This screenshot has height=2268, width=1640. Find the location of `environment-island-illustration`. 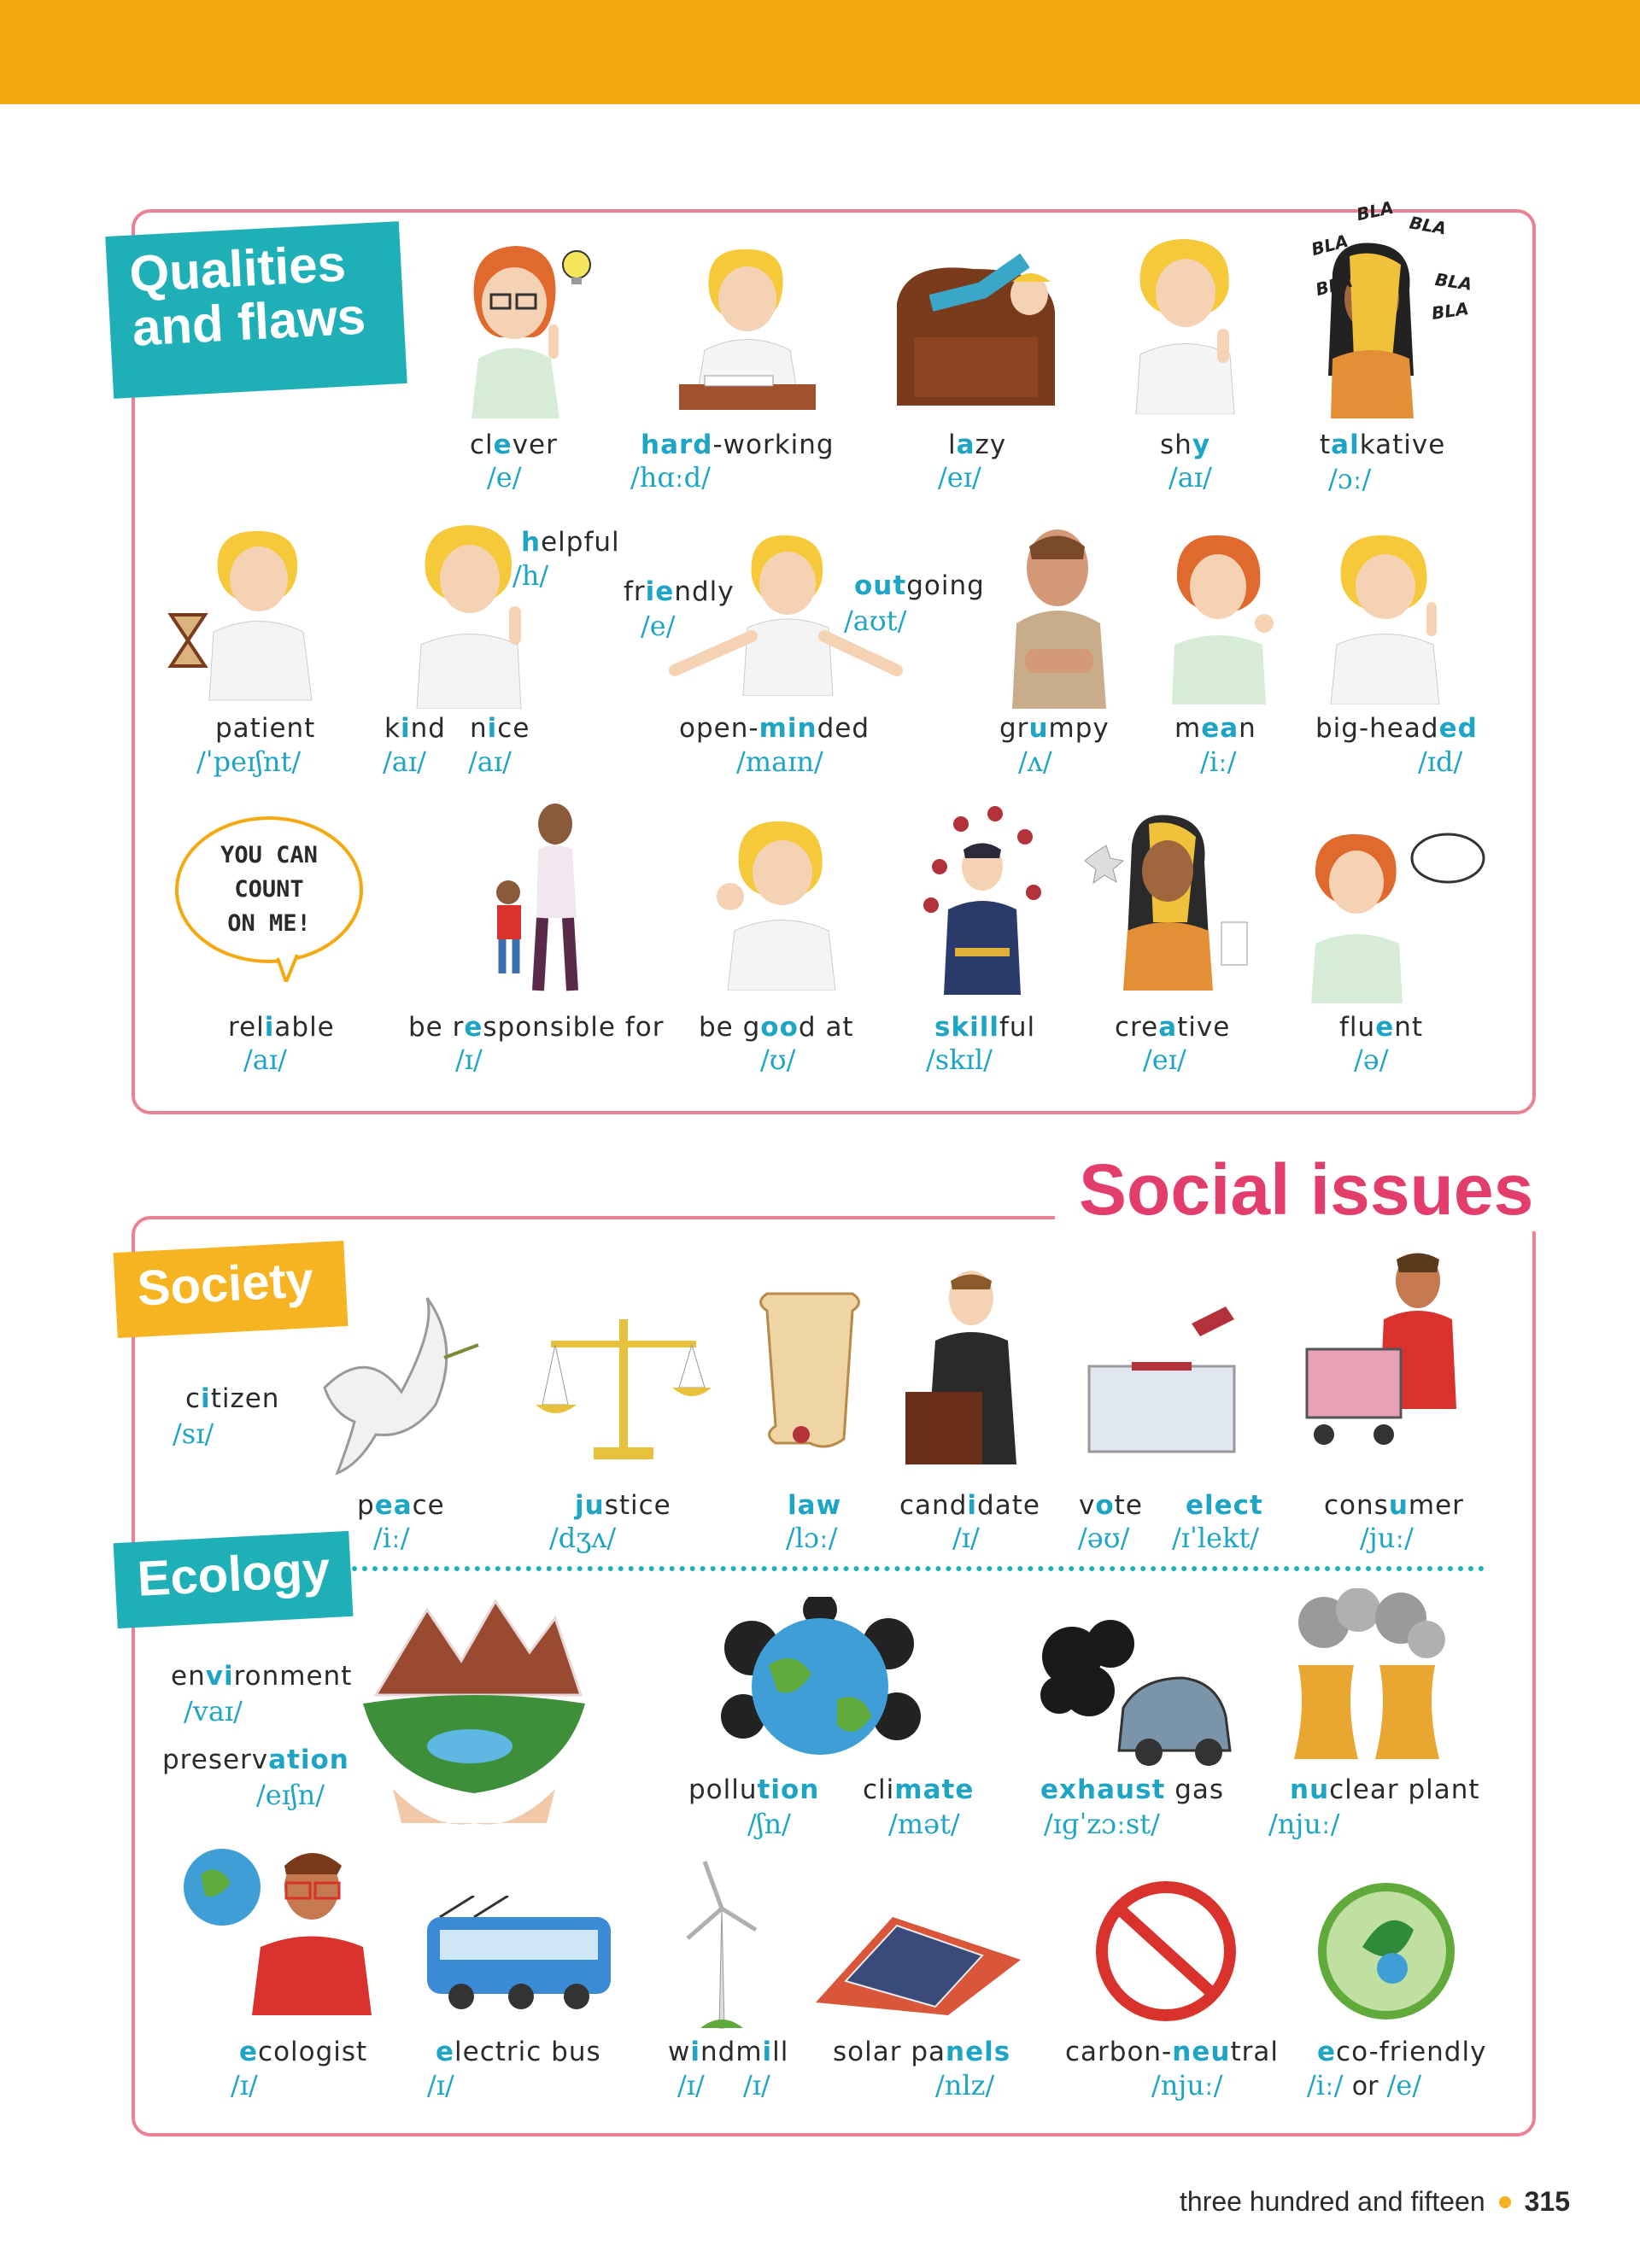

environment-island-illustration is located at coordinates (474, 1712).